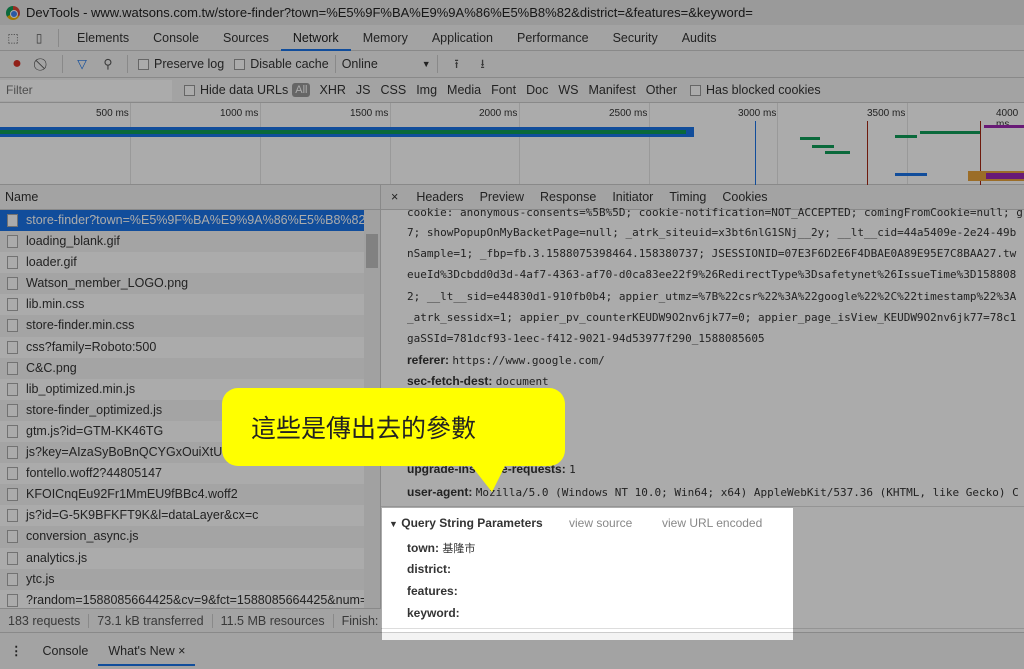 The height and width of the screenshot is (669, 1024). What do you see at coordinates (181, 651) in the screenshot?
I see `close-icon: ×` at bounding box center [181, 651].